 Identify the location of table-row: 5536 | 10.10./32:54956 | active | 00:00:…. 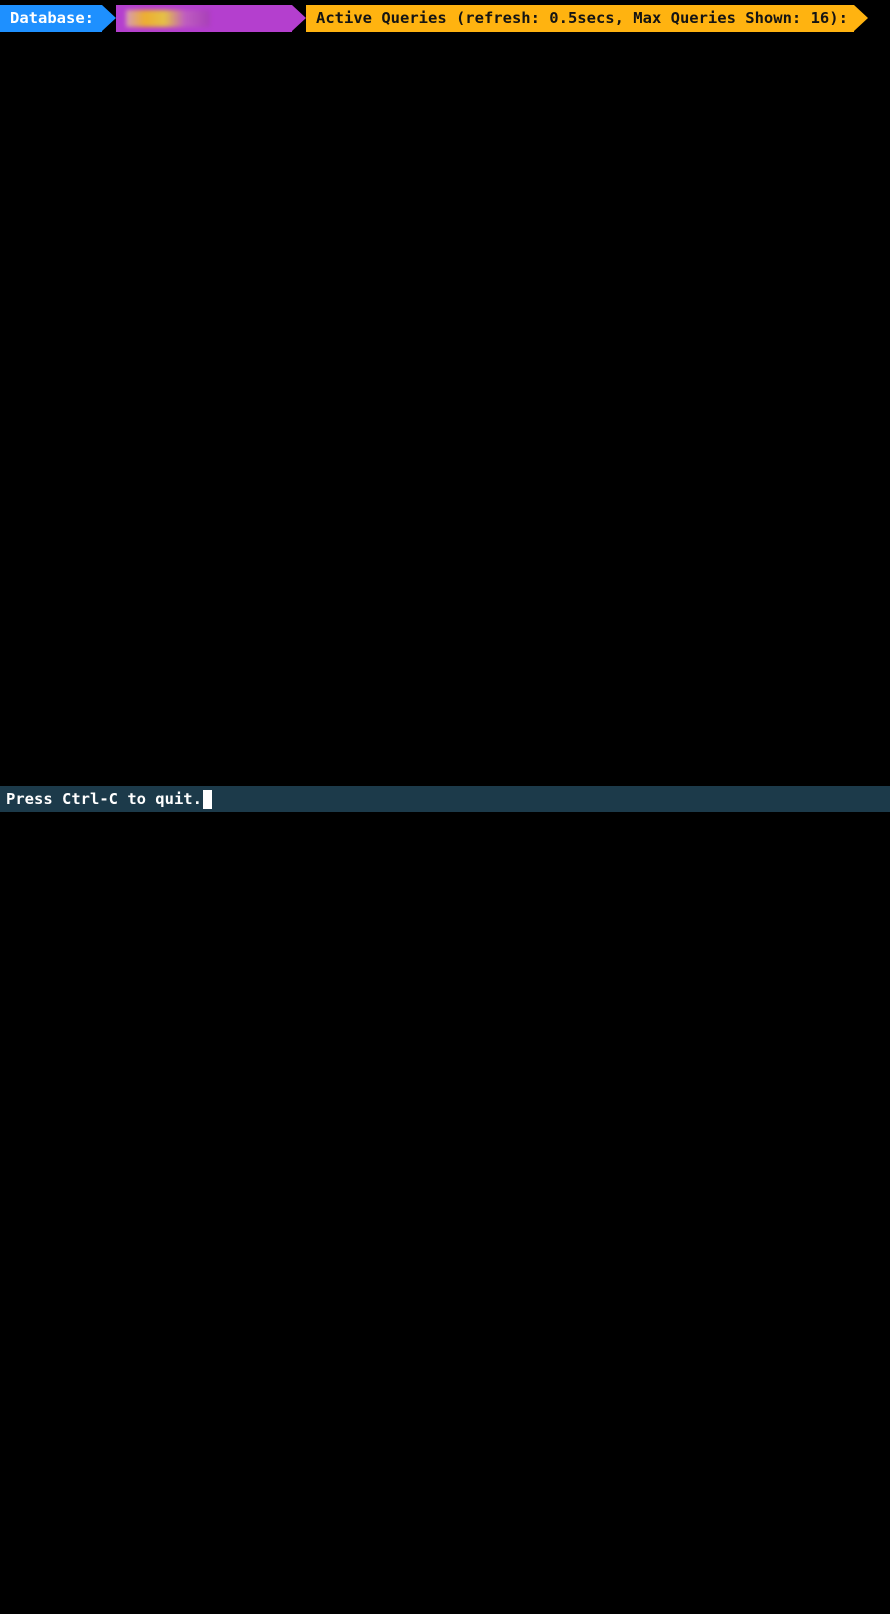
(445, 1098).